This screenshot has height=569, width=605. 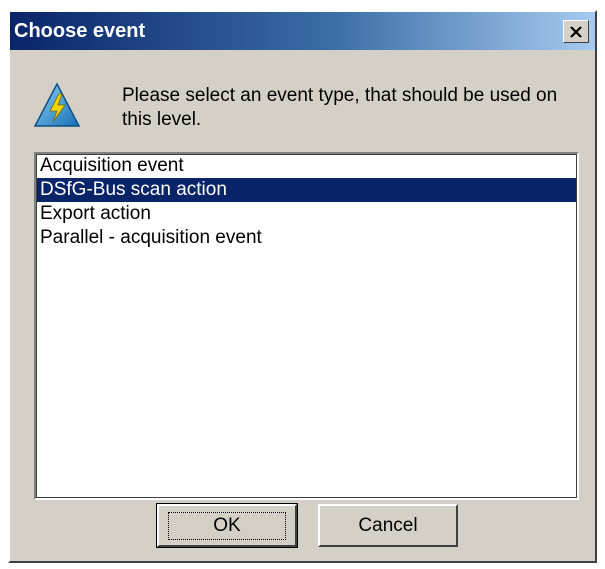 I want to click on list-item: Acquisition event, so click(x=306, y=166).